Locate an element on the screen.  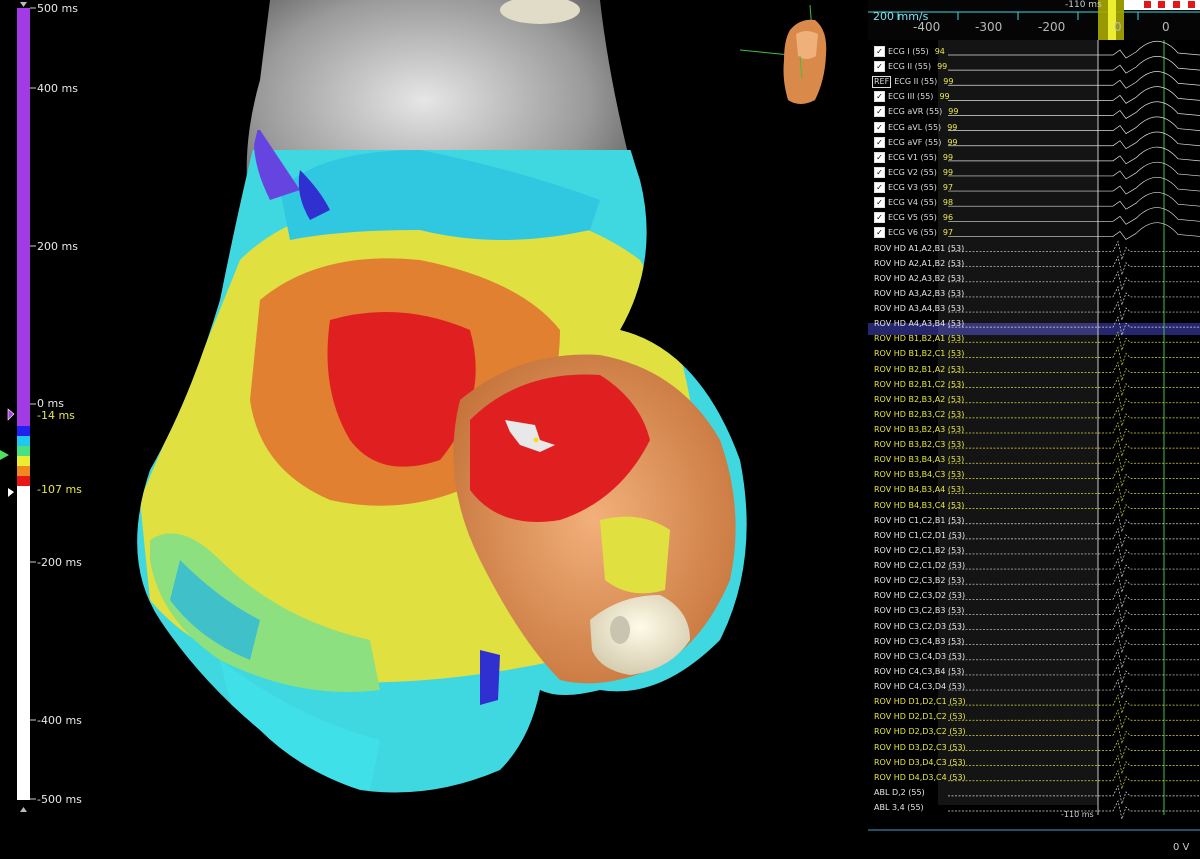
window-start-label: -14 ms is located at coordinates (56, 415).